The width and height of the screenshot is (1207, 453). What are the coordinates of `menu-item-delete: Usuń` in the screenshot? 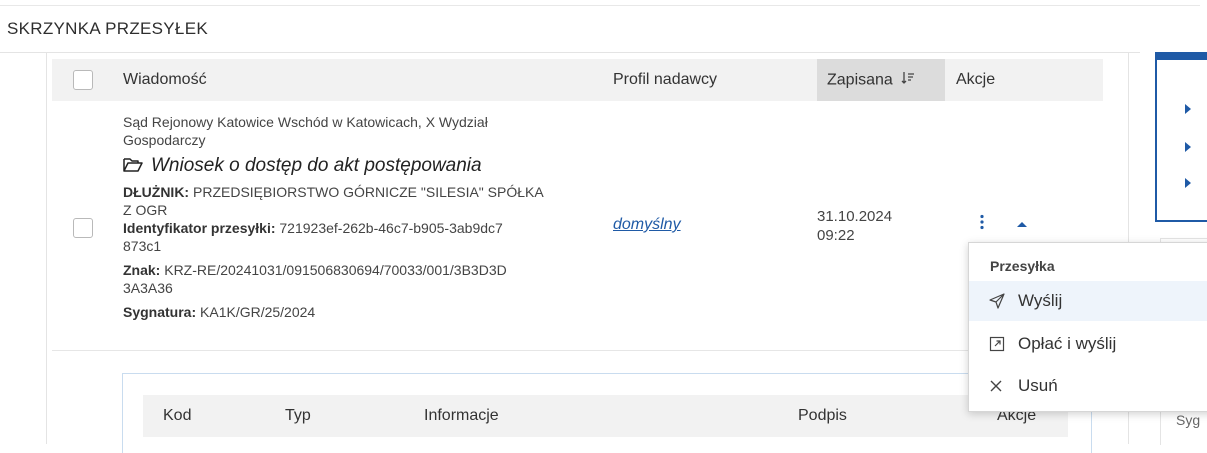 It's located at (1088, 386).